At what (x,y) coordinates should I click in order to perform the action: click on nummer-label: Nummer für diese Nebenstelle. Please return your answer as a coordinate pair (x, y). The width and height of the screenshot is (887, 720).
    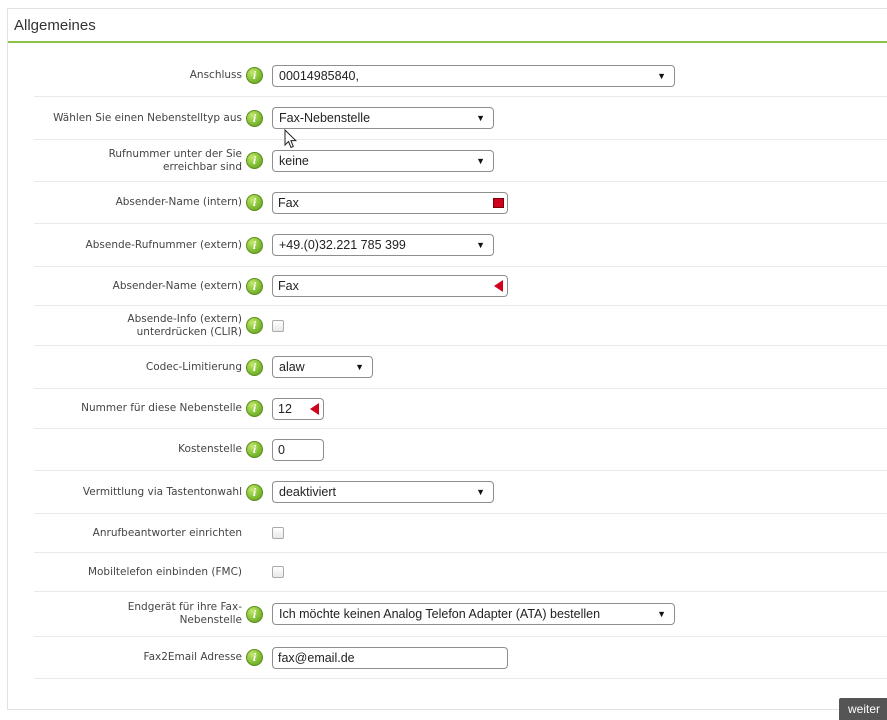
    Looking at the image, I should click on (161, 408).